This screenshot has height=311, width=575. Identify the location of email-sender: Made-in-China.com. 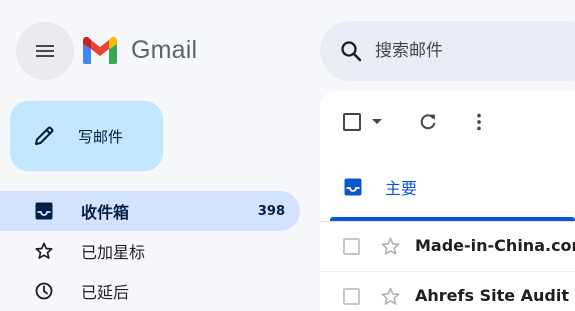
(495, 245).